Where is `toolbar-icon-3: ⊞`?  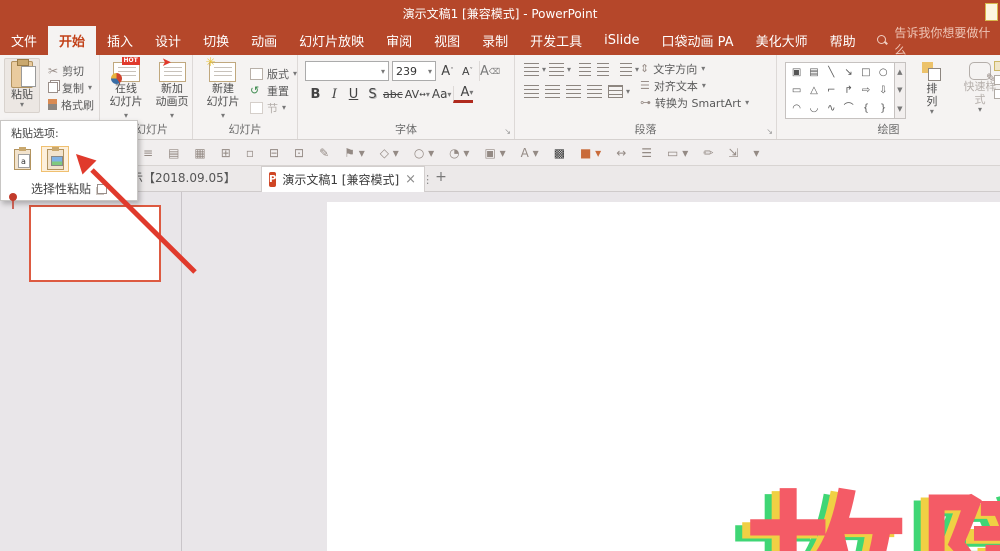 toolbar-icon-3: ⊞ is located at coordinates (226, 153).